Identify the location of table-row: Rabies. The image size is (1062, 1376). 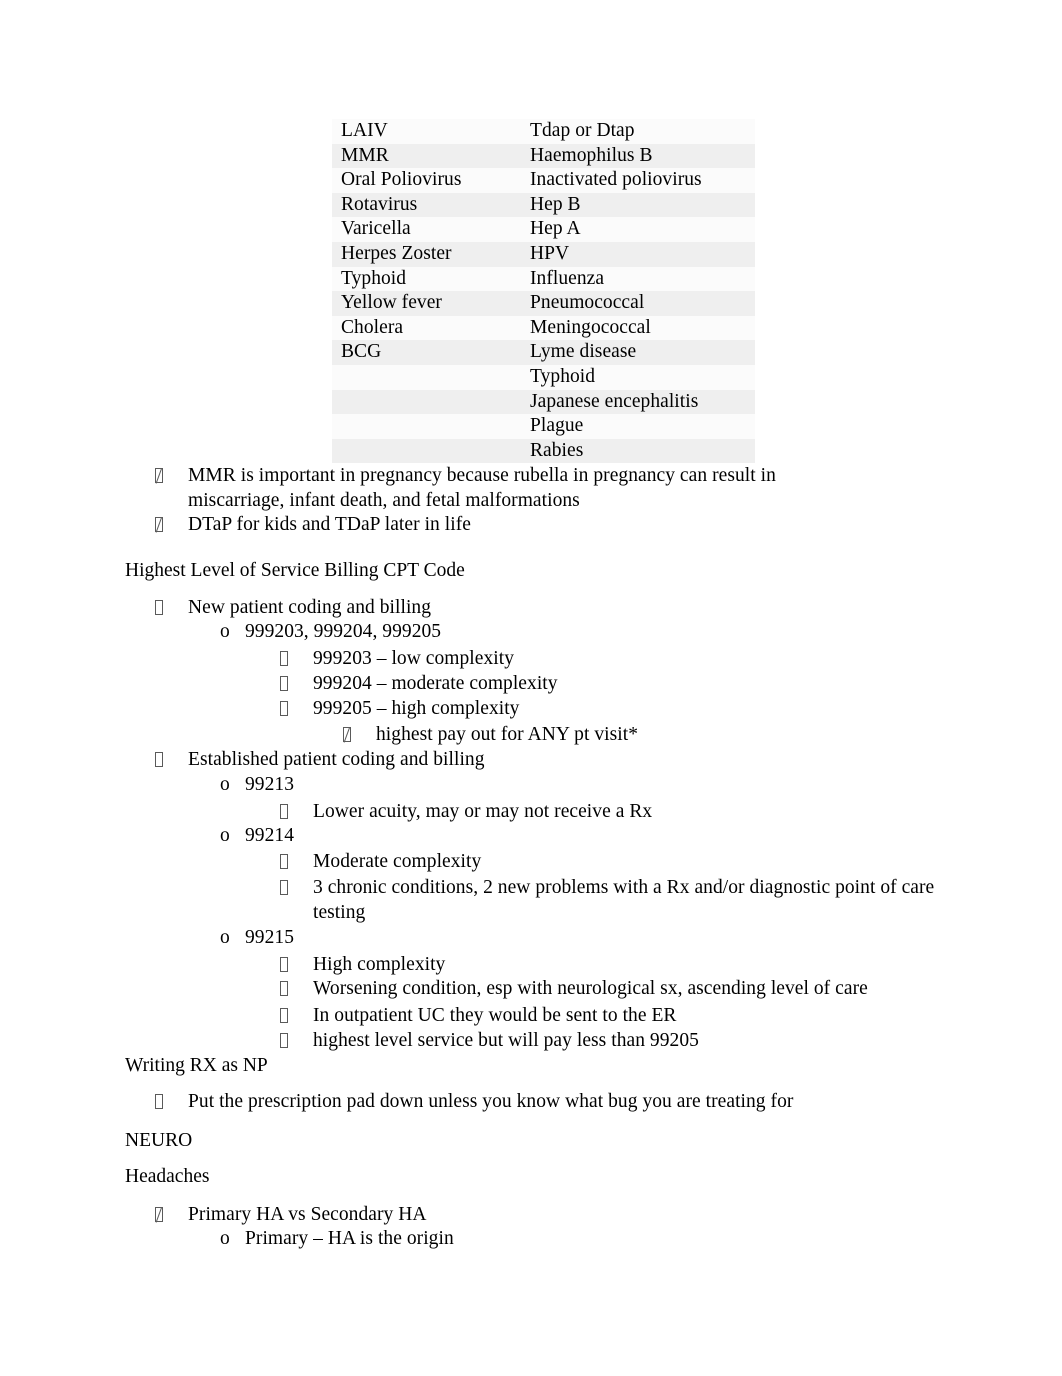
(543, 451).